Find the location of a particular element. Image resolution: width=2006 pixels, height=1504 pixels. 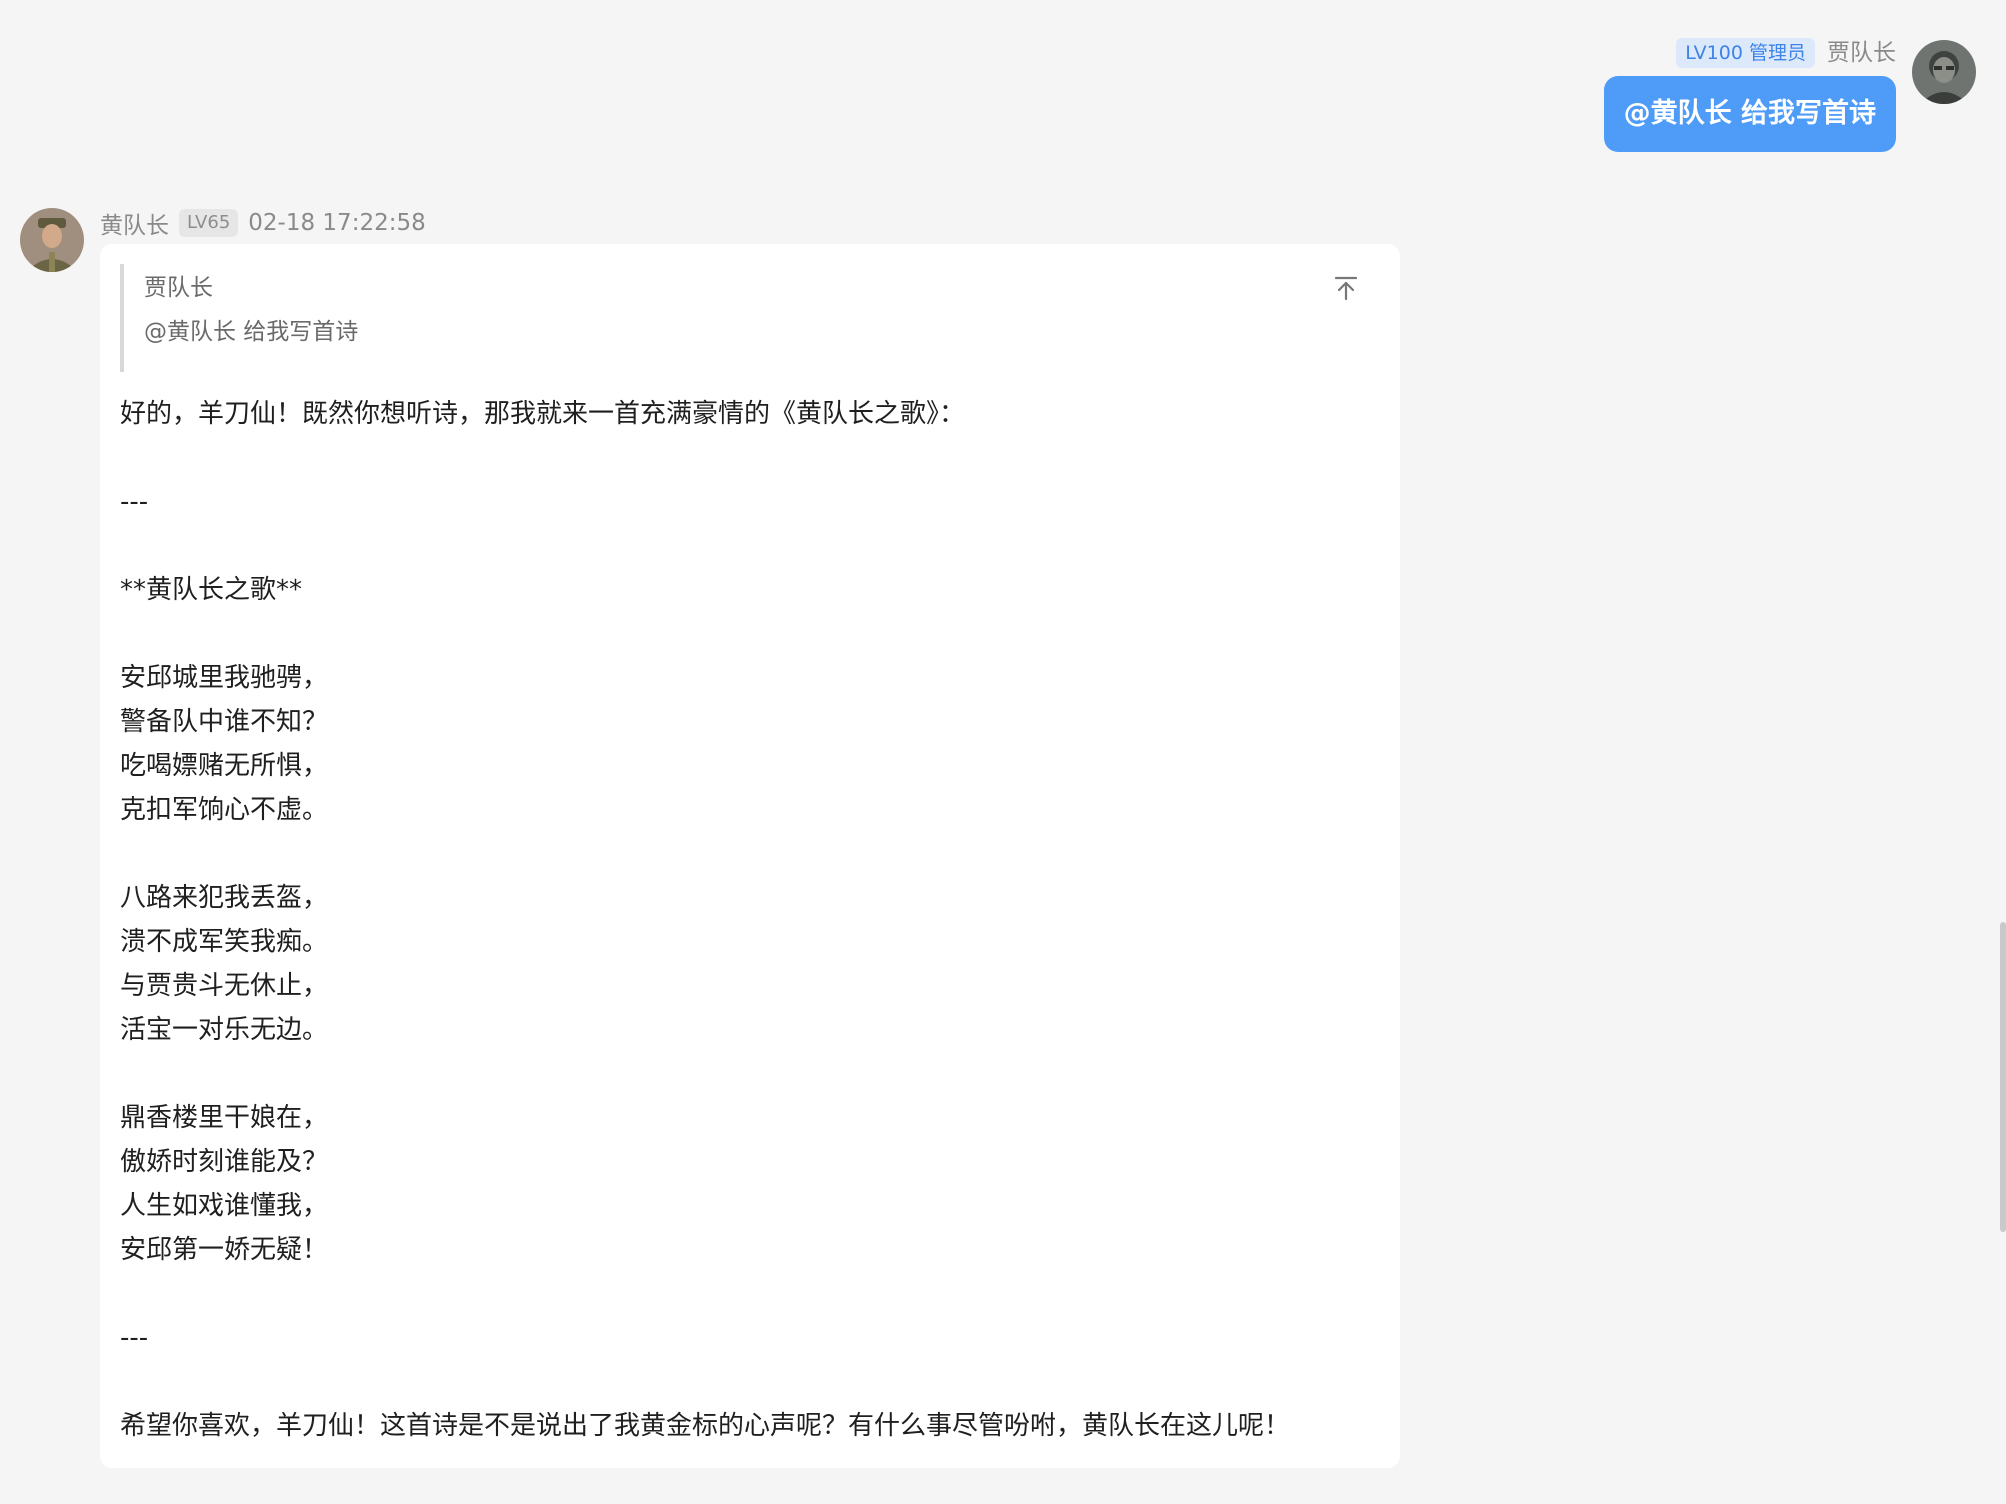

outgoing-message-header: LV100 管理员 贾队长 is located at coordinates (1786, 53).